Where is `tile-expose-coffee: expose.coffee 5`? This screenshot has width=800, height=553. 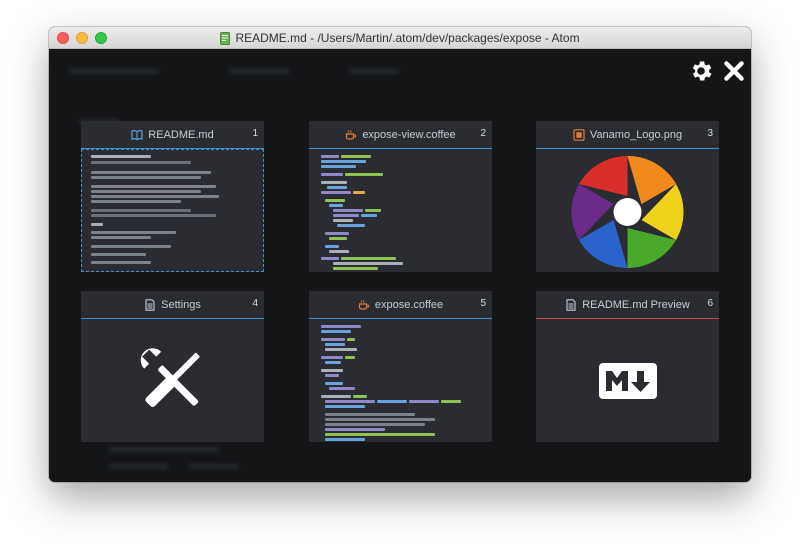 tile-expose-coffee: expose.coffee 5 is located at coordinates (400, 366).